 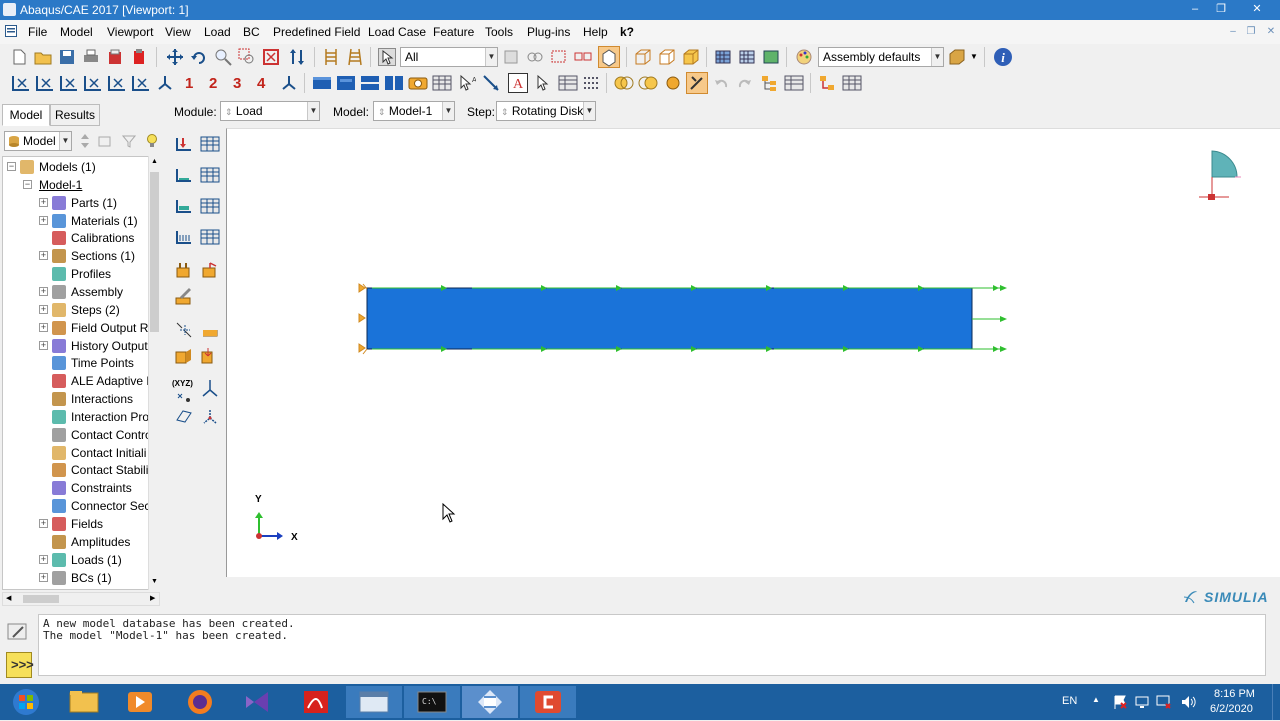 What do you see at coordinates (261, 83) in the screenshot?
I see `view-4-button: 4` at bounding box center [261, 83].